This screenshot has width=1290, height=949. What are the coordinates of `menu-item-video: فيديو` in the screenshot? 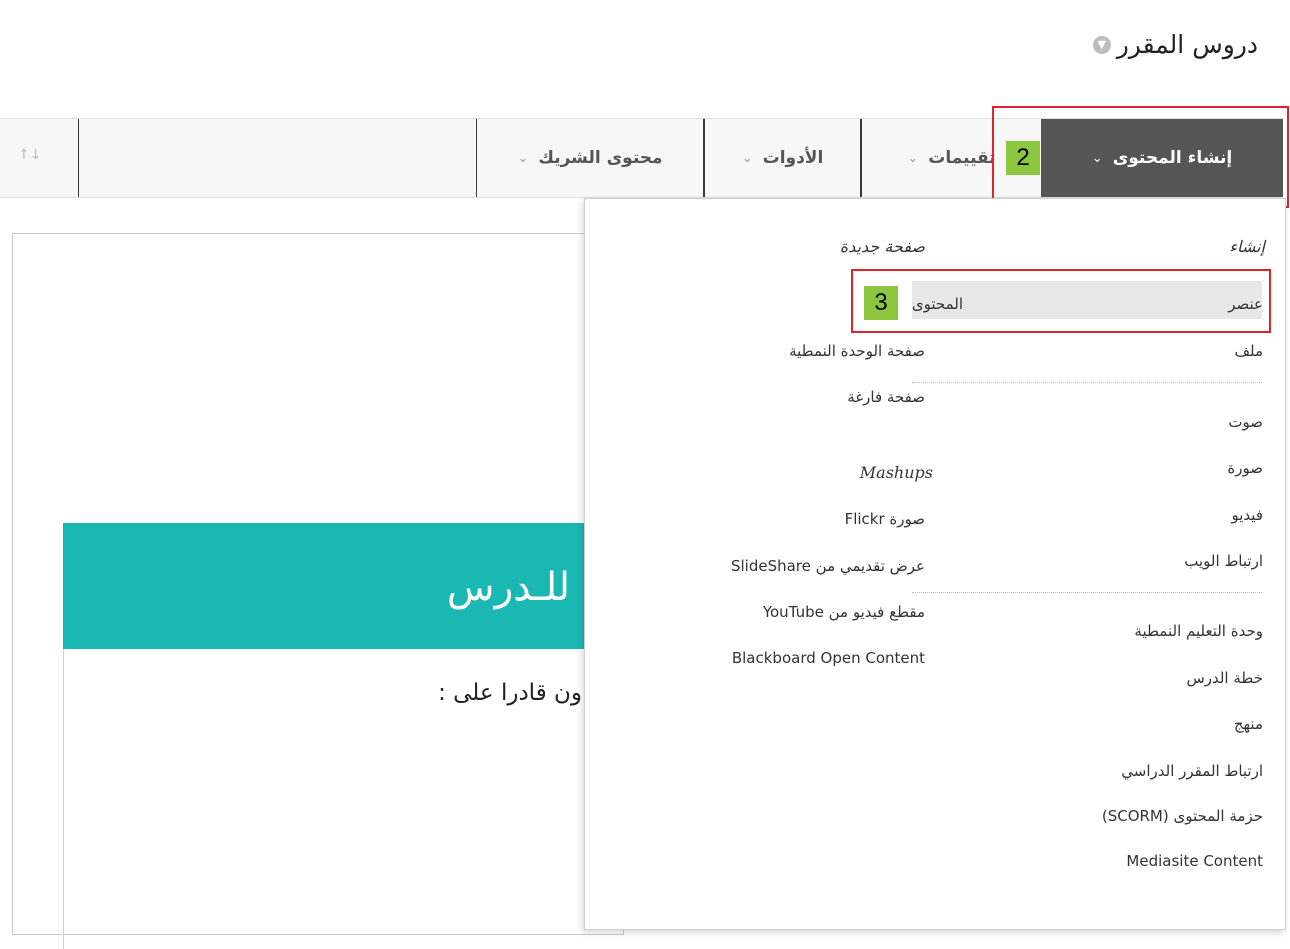 It's located at (1248, 515).